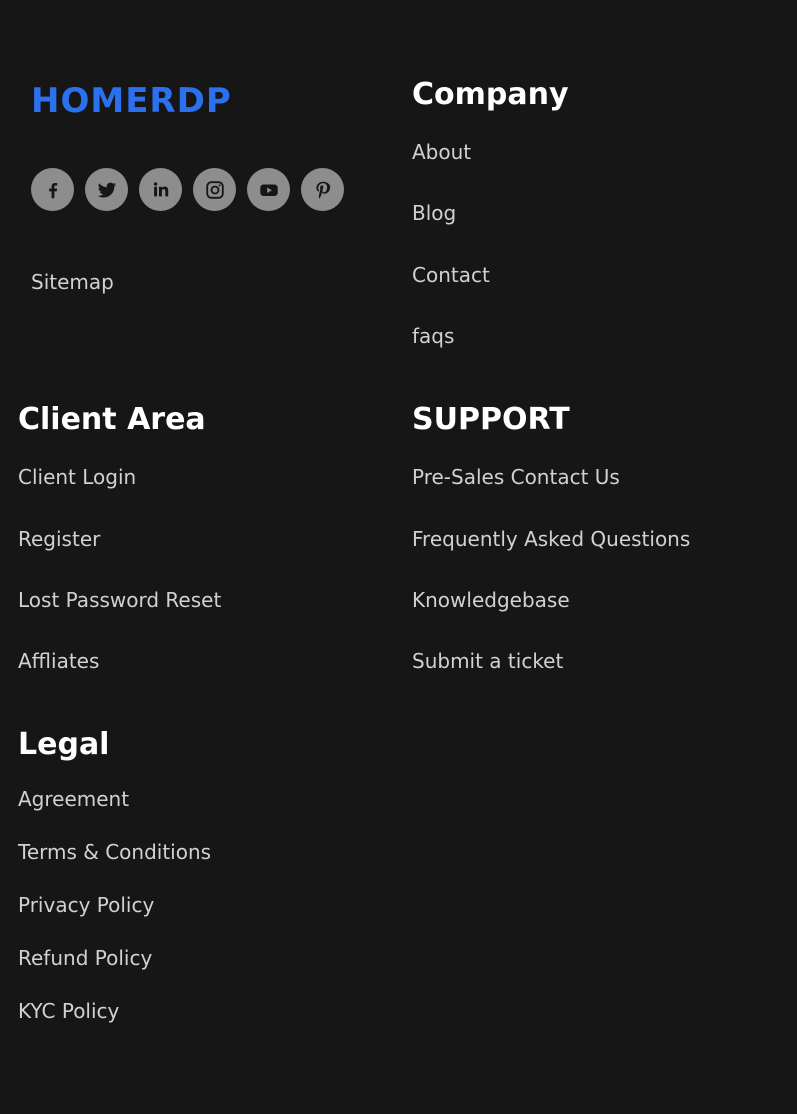  I want to click on company-link-faqs: faqs, so click(433, 336).